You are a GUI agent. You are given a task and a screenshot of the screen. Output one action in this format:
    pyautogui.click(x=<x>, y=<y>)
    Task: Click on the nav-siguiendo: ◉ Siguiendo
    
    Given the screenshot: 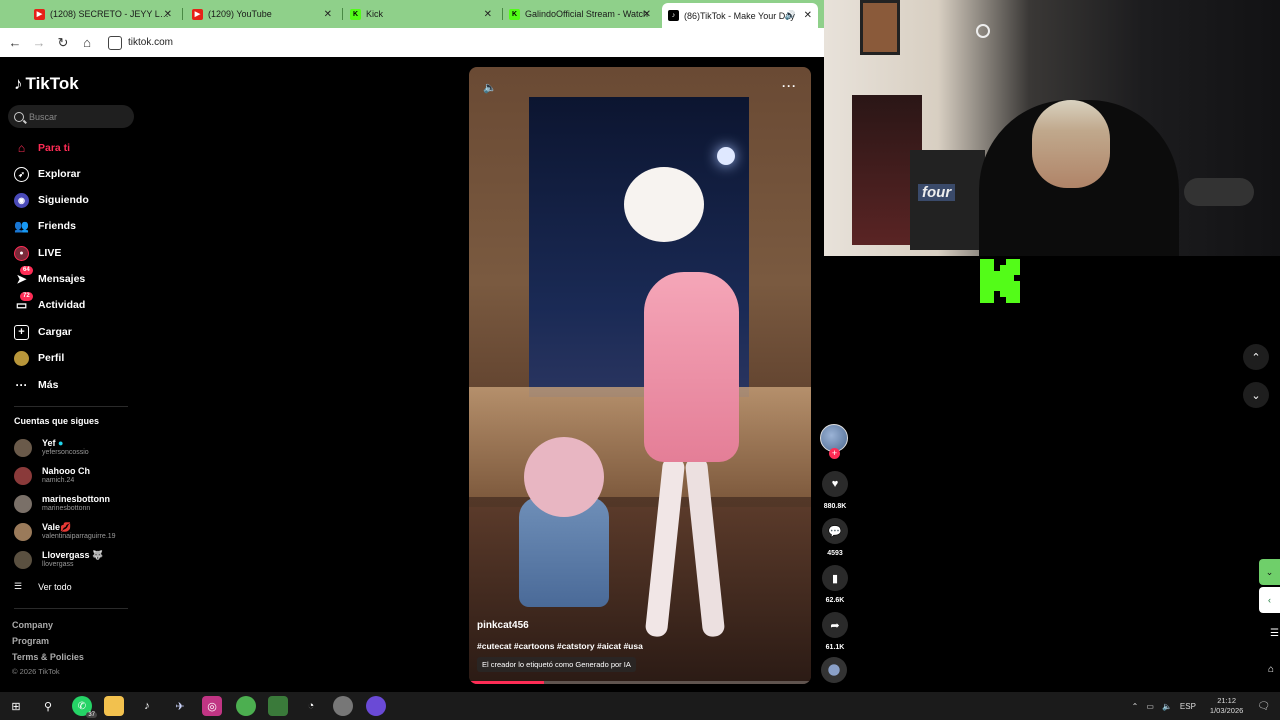 What is the action you would take?
    pyautogui.click(x=51, y=200)
    